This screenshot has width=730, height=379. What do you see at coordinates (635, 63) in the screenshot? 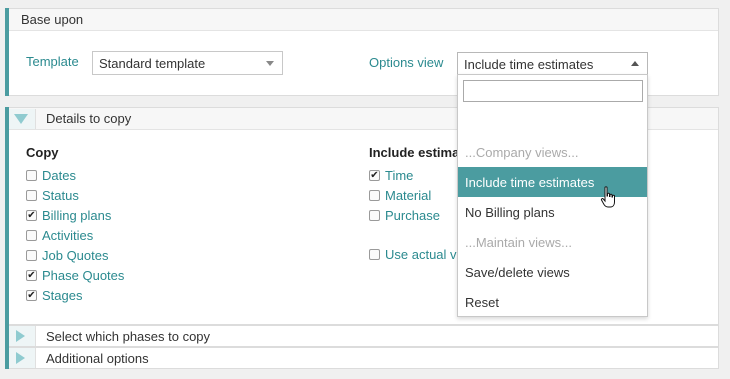
I see `chevron-up-icon` at bounding box center [635, 63].